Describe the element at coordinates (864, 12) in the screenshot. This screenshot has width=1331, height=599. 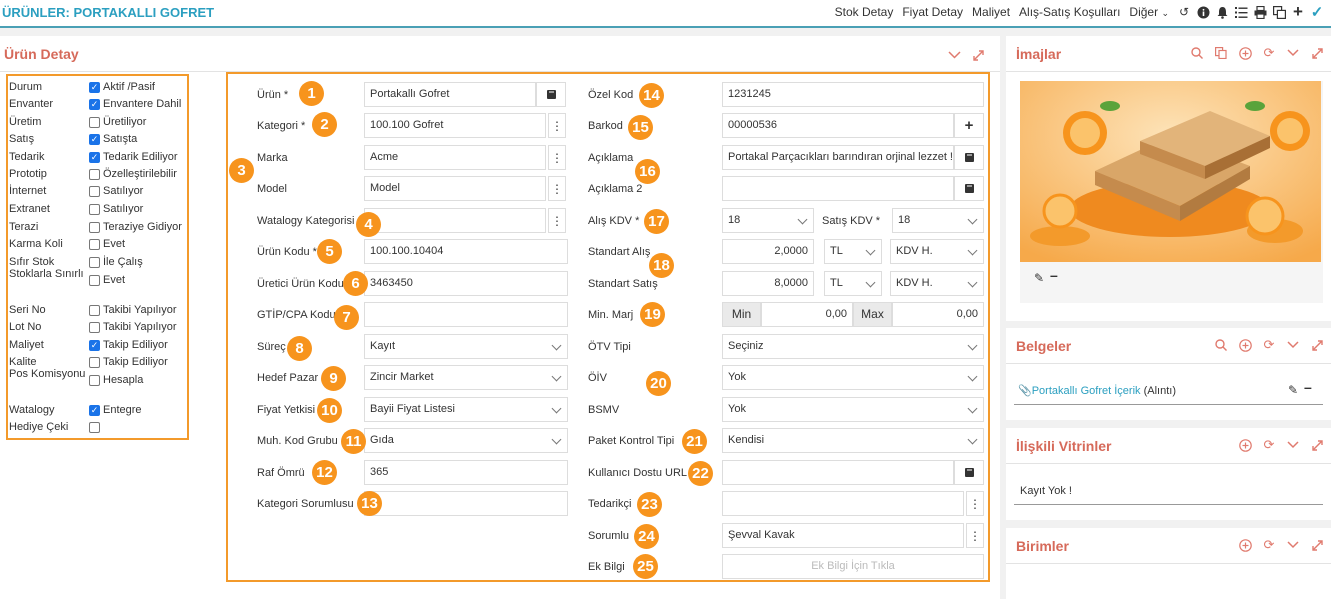
I see `nav-stok-detay: Stok Detay` at that location.